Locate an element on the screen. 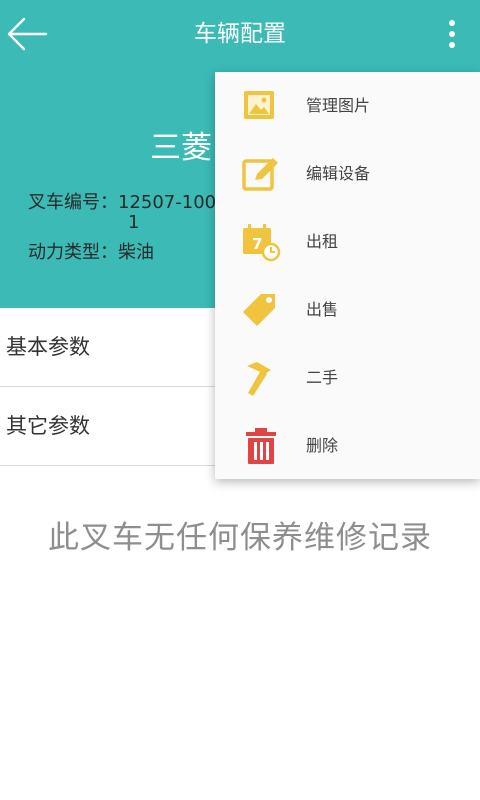 Image resolution: width=480 pixels, height=800 pixels. menu-item-delete: 删除 is located at coordinates (347, 446).